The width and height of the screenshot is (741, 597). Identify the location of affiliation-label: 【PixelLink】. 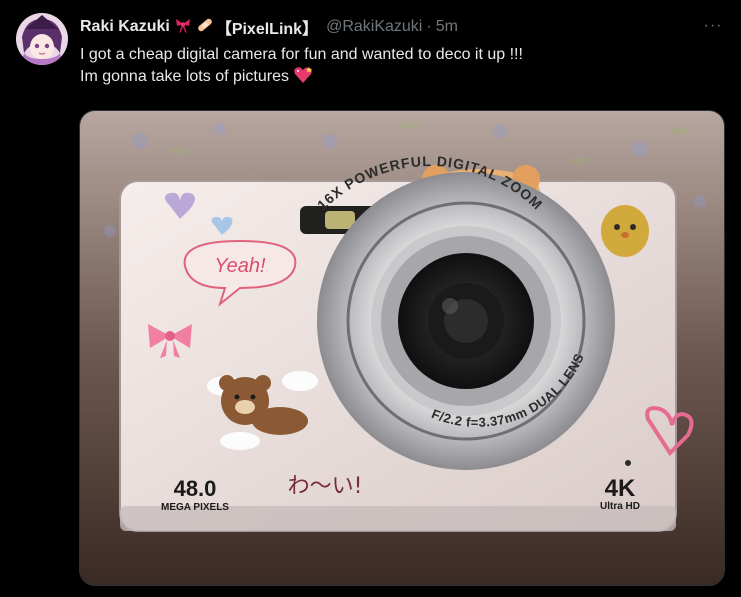
(267, 29).